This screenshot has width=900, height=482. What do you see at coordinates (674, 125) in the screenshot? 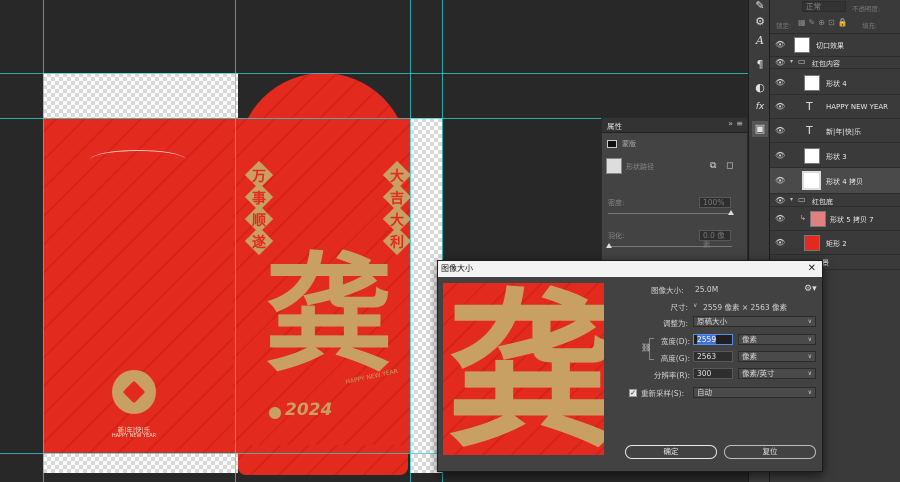
I see `properties-header: 属性 » ≡` at bounding box center [674, 125].